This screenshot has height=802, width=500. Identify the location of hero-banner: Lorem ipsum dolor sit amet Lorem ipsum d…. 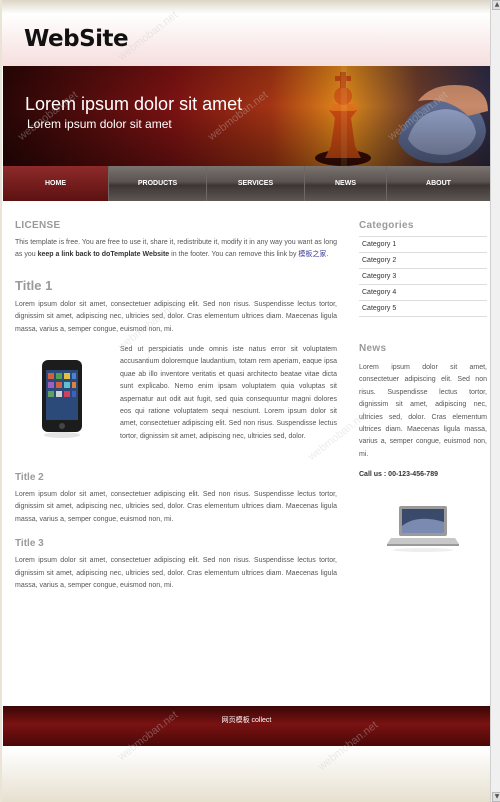
(246, 116).